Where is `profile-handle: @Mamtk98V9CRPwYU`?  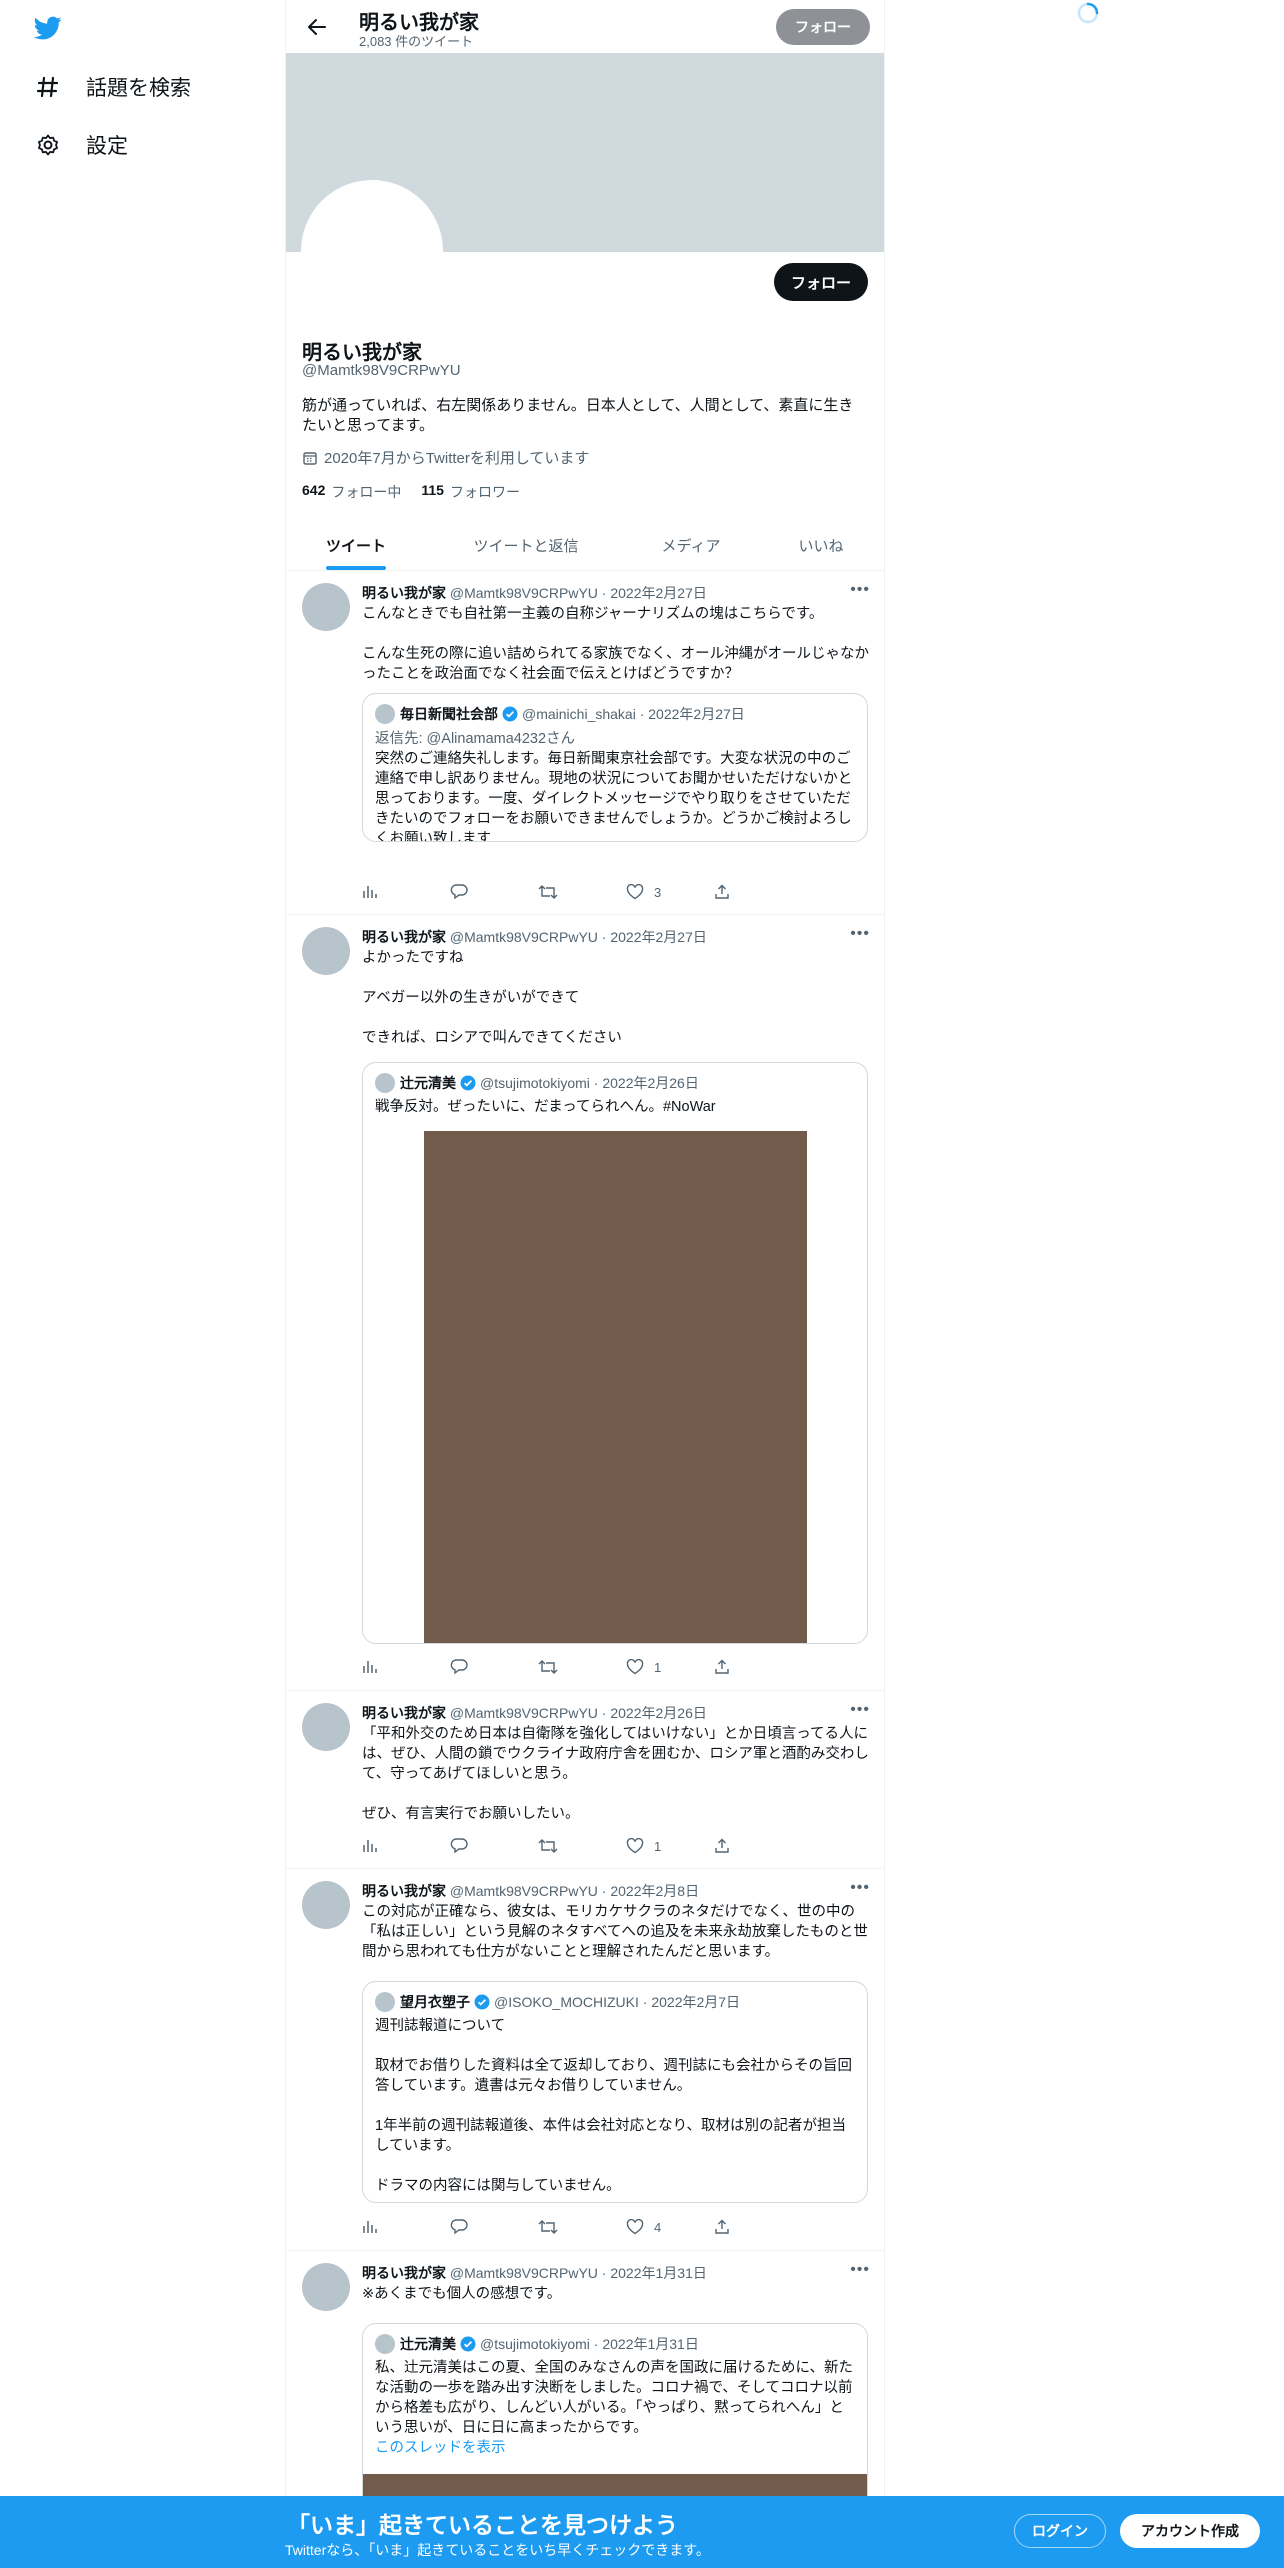 profile-handle: @Mamtk98V9CRPwYU is located at coordinates (381, 370).